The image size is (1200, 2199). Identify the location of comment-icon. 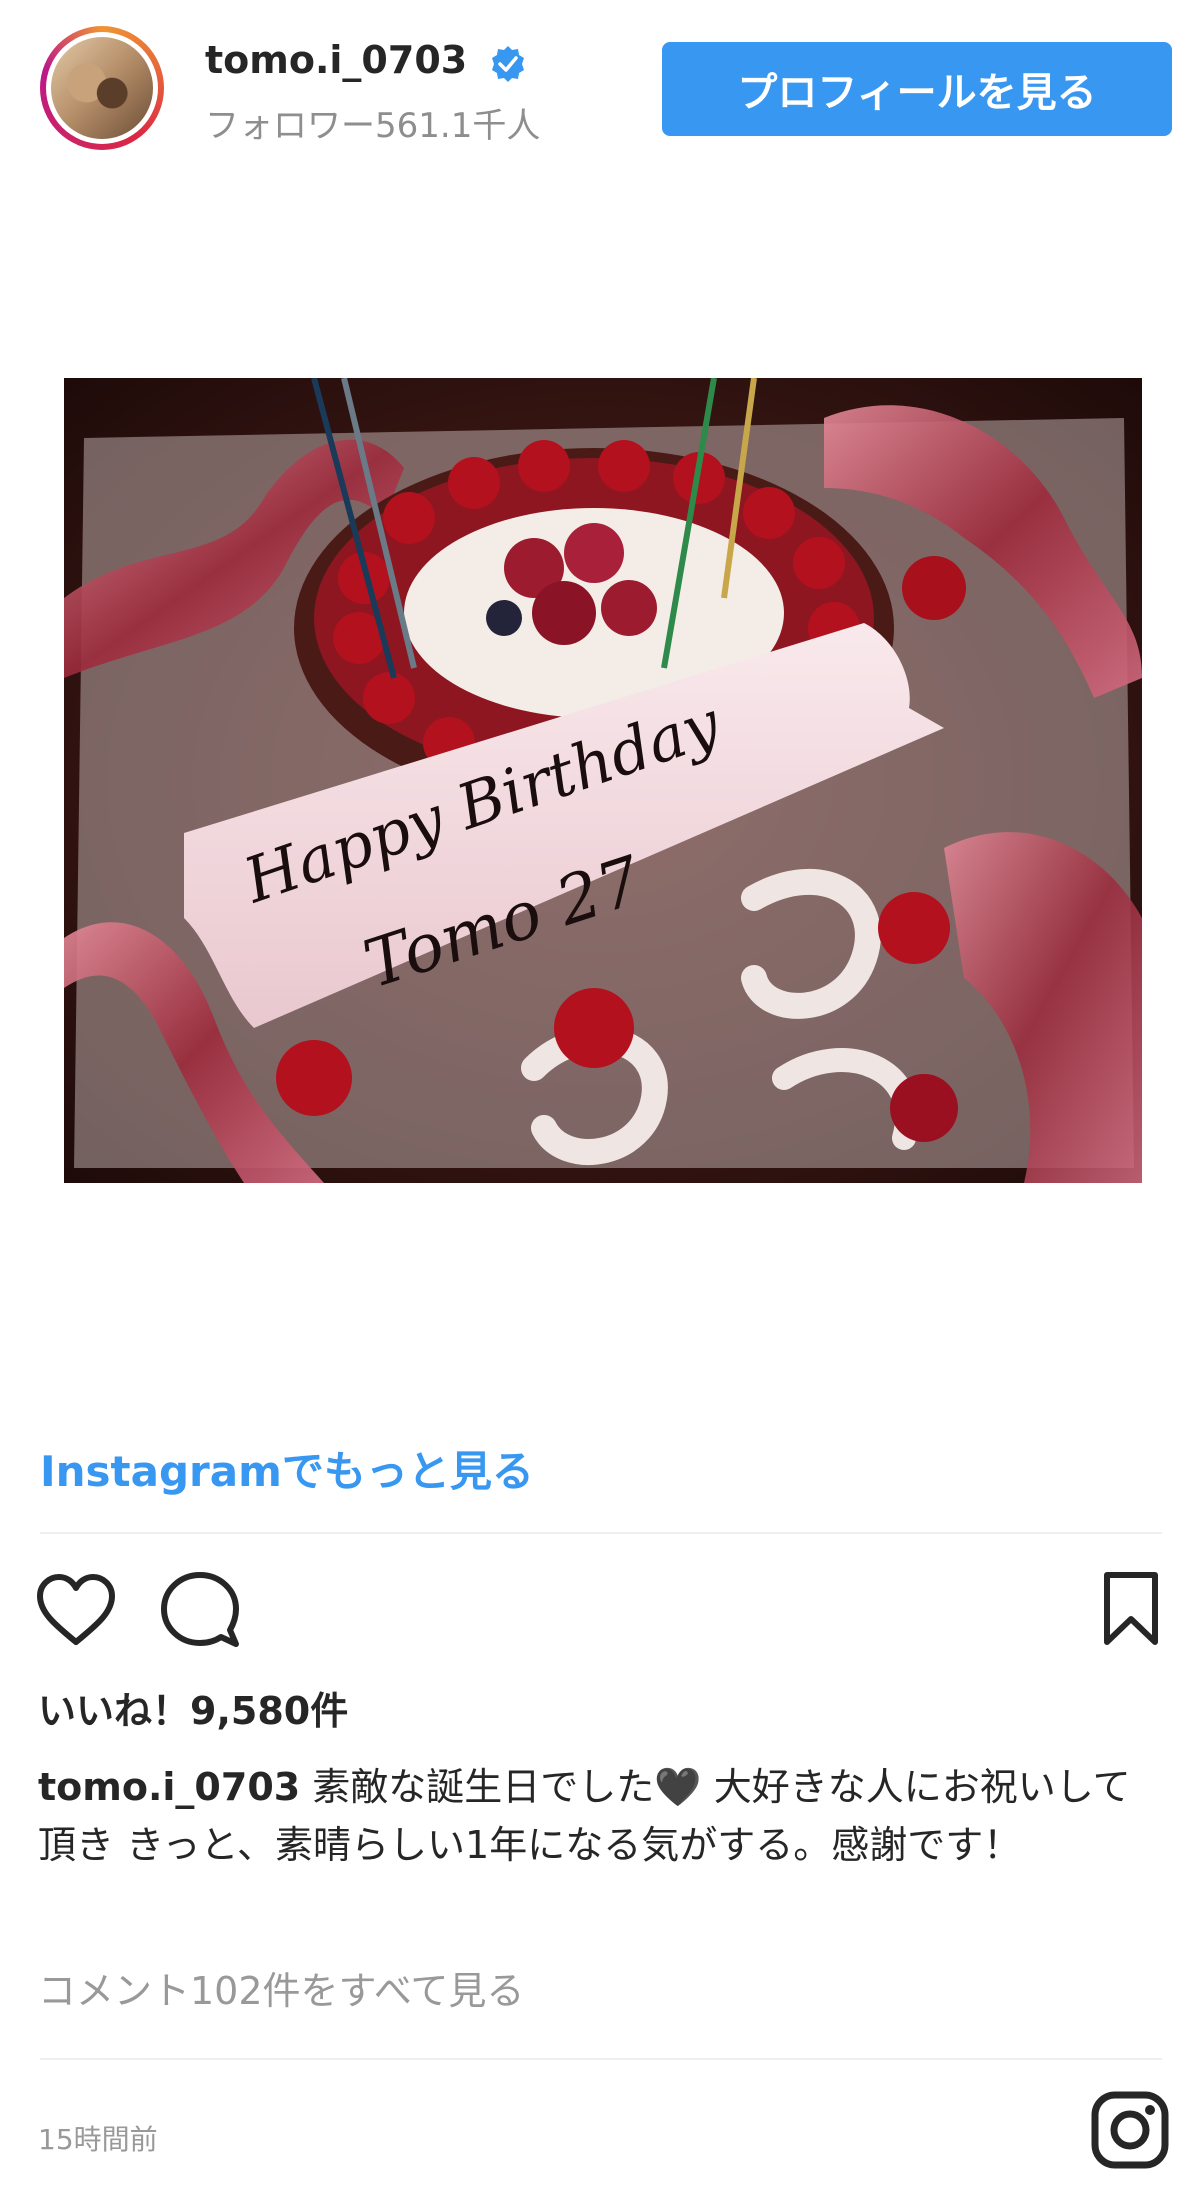
(200, 1610).